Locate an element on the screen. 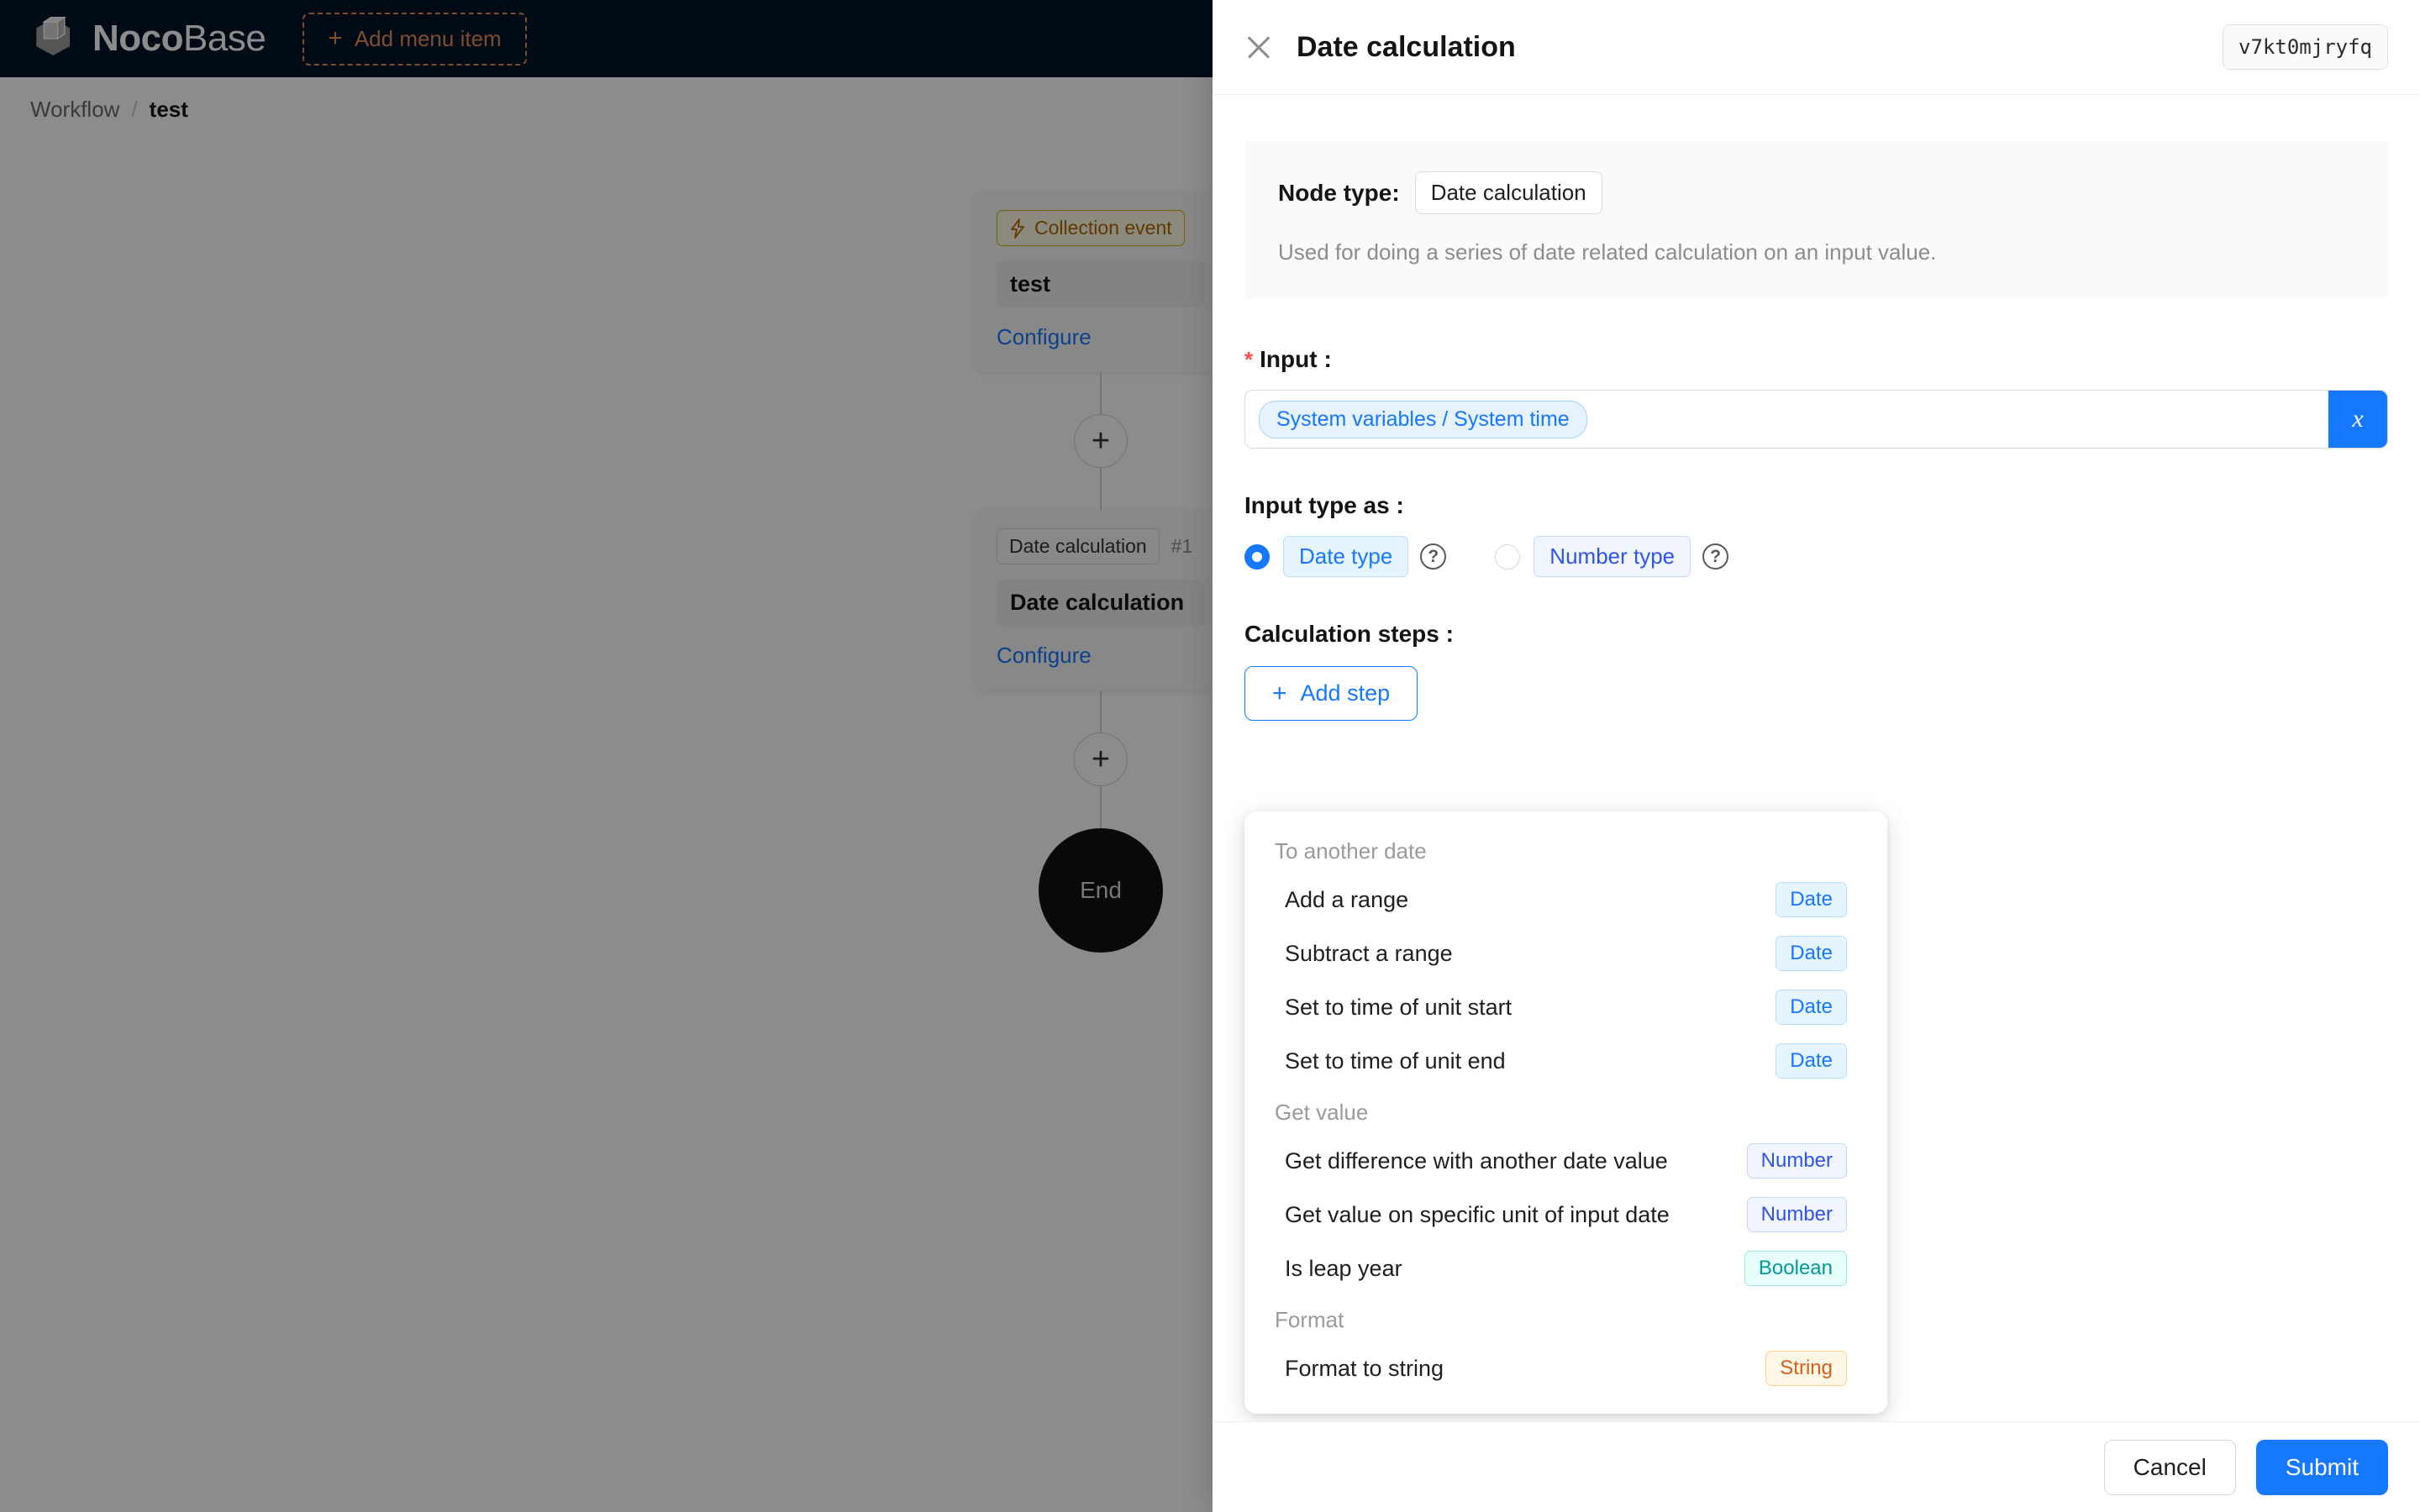 Image resolution: width=2420 pixels, height=1512 pixels. node-type-row: Node type: Date calculation is located at coordinates (1816, 192).